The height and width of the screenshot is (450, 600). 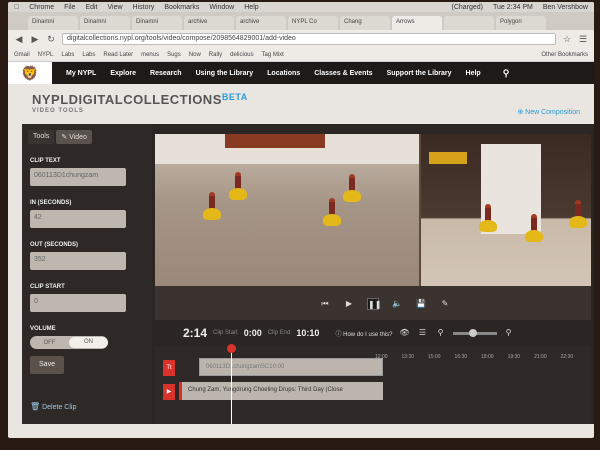 I want to click on save-icon: 💾, so click(x=421, y=304).